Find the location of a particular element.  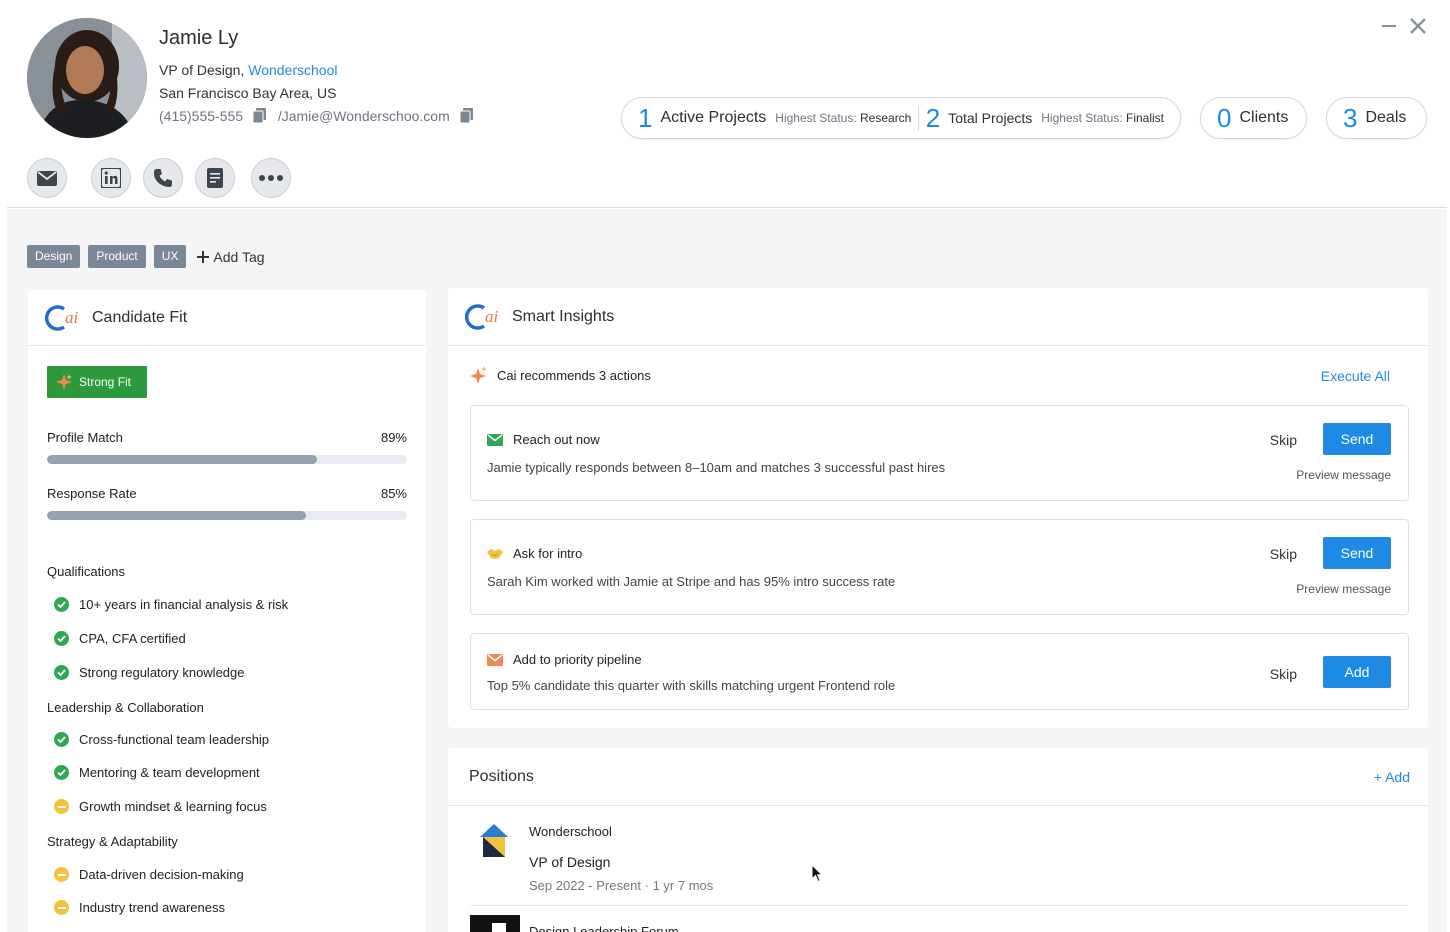

clients-count: 0 is located at coordinates (1224, 118).